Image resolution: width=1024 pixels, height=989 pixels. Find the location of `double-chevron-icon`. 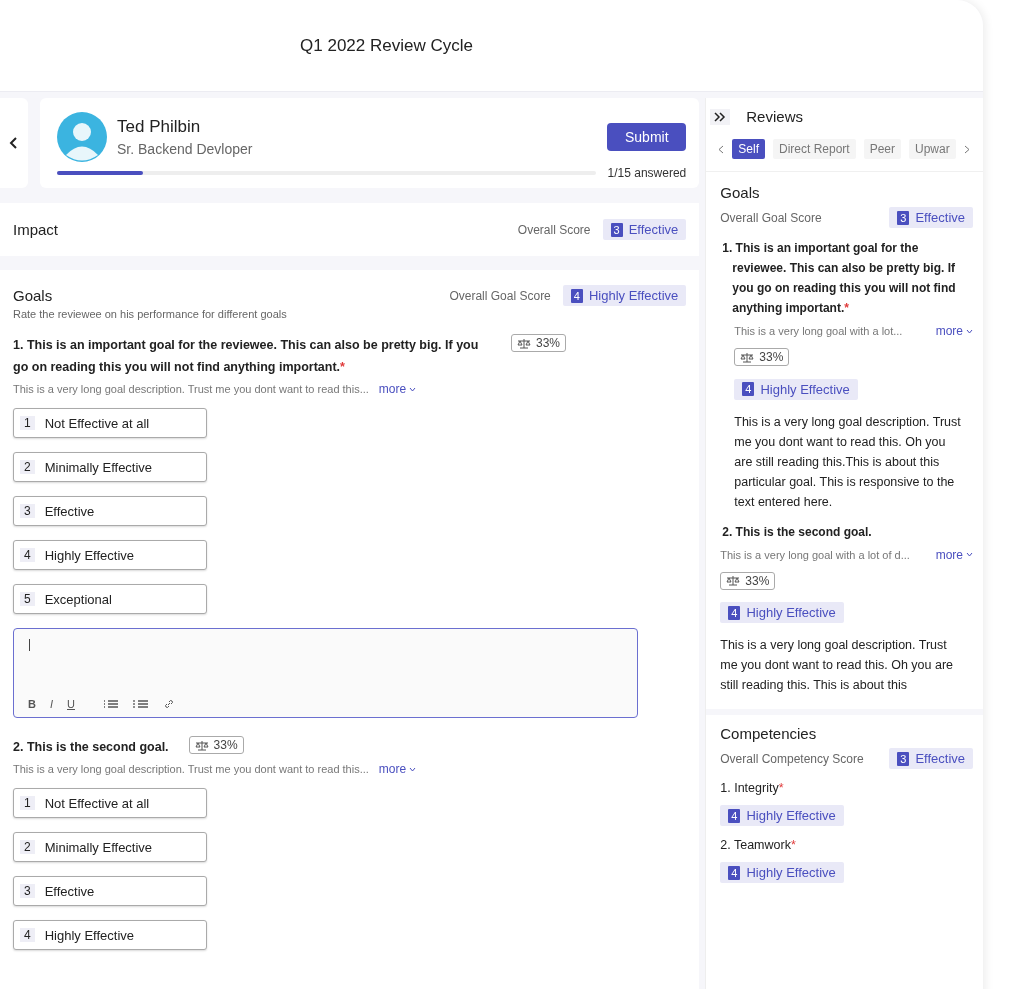

double-chevron-icon is located at coordinates (720, 116).